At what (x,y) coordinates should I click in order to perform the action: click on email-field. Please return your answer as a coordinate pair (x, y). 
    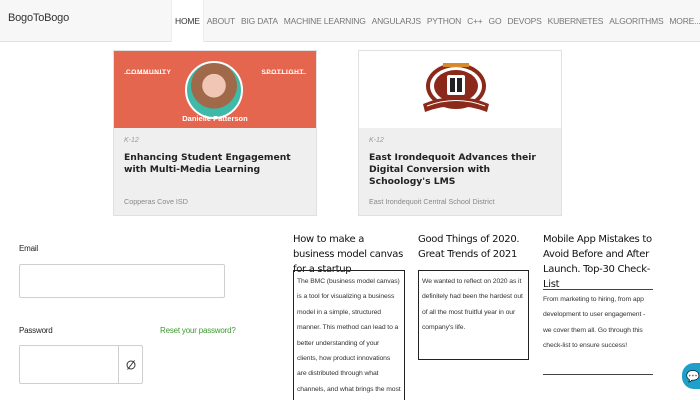
    Looking at the image, I should click on (122, 281).